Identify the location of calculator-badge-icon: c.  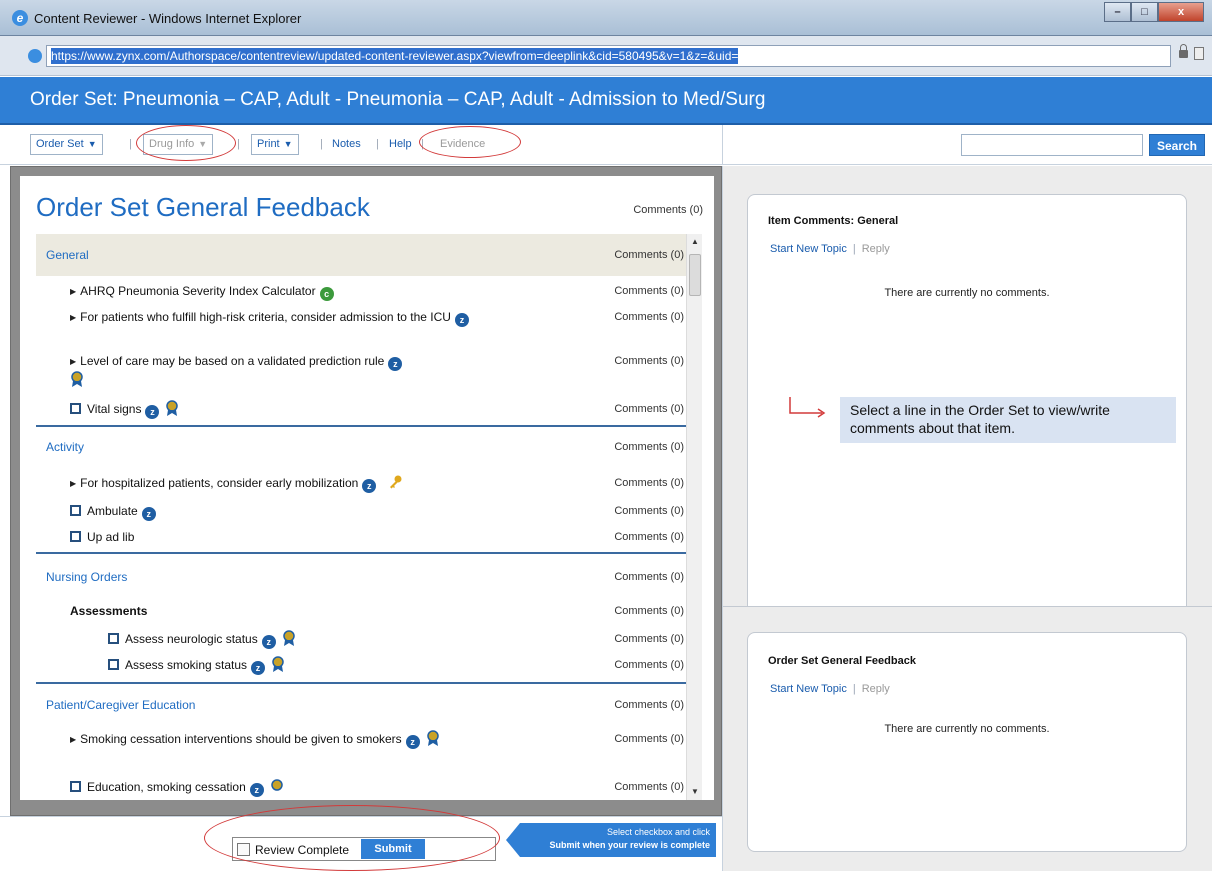
(326, 294).